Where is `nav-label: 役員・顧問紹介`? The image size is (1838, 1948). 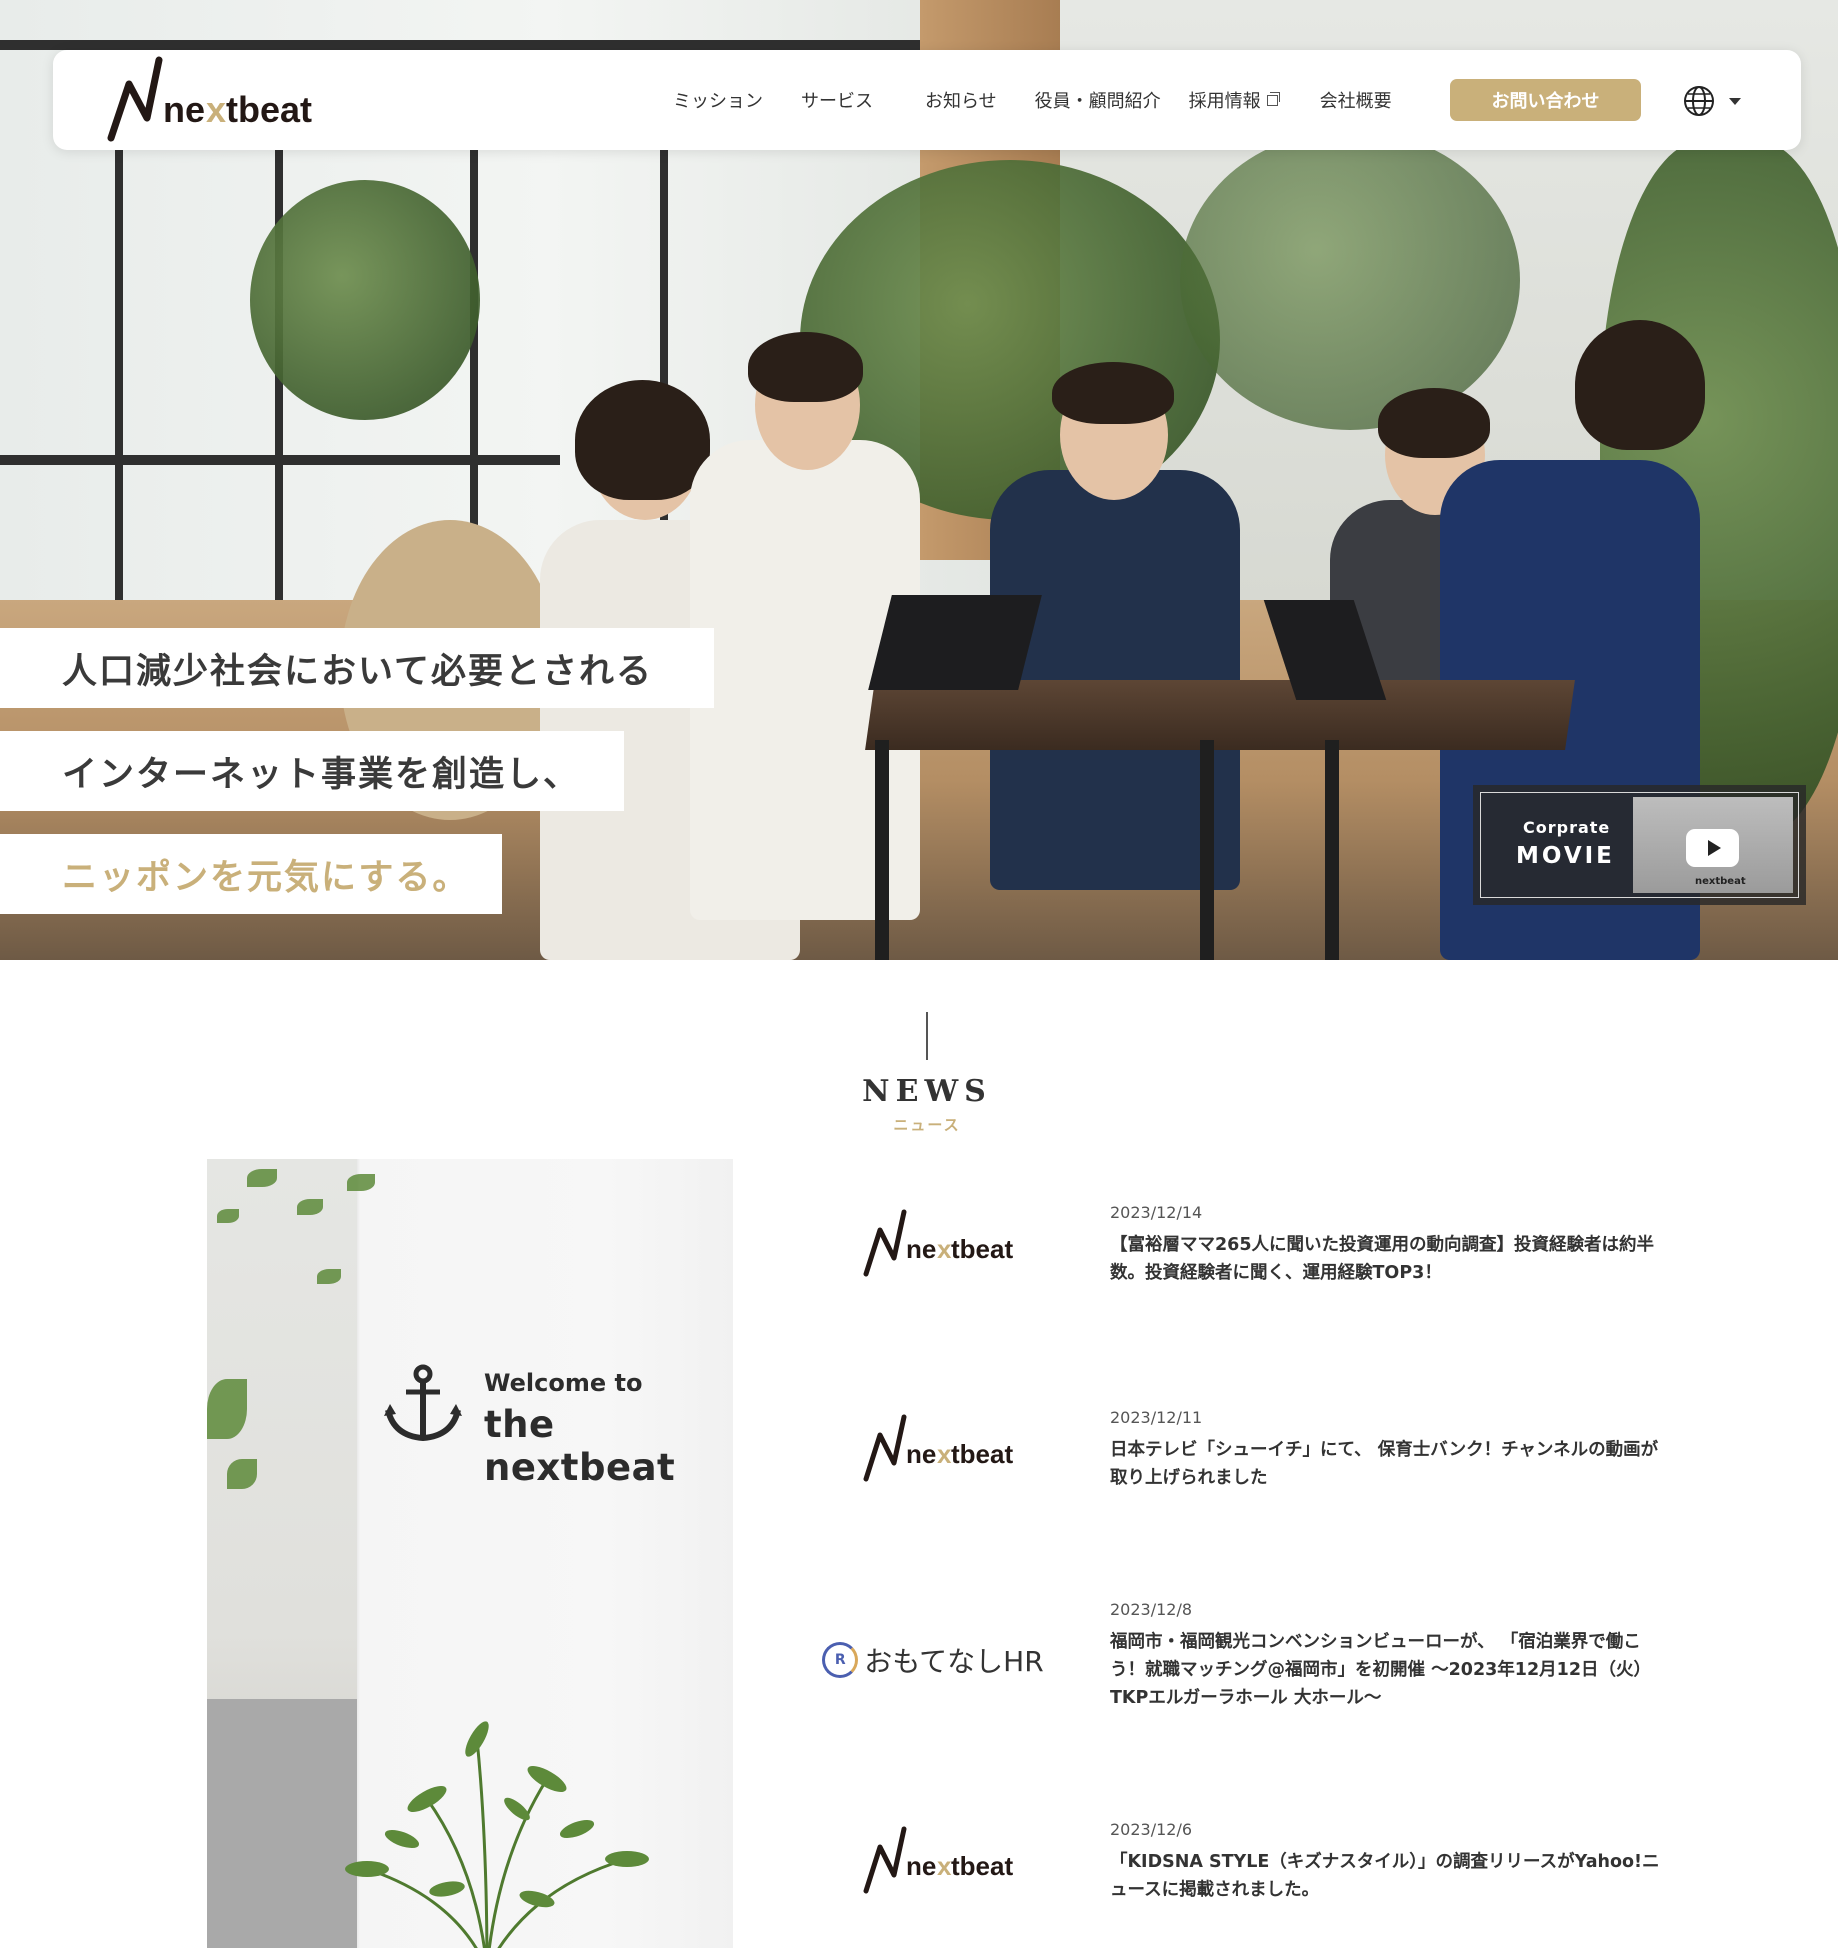
nav-label: 役員・顧問紹介 is located at coordinates (1097, 101).